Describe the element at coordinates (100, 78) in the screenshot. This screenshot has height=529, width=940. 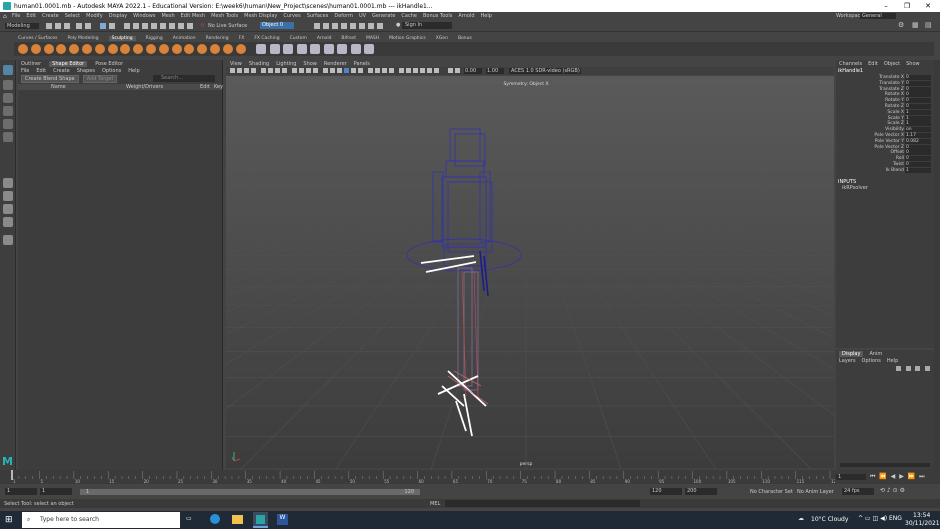
I see `add-target-button: Add Target` at that location.